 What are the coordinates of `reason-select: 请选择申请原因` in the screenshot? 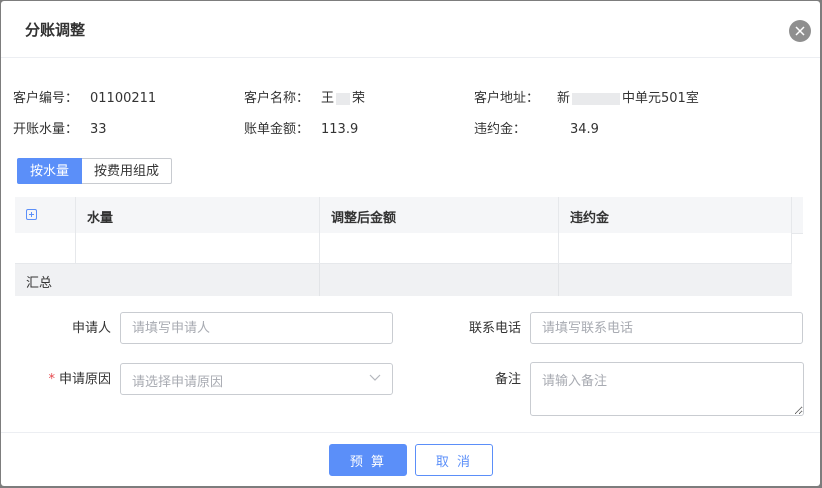 It's located at (256, 379).